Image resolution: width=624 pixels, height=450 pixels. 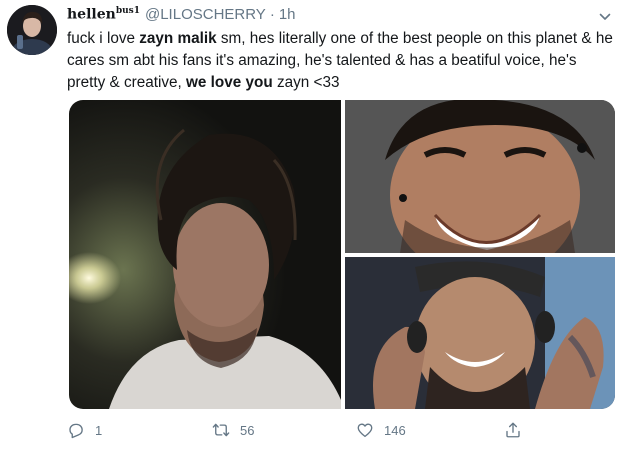 What do you see at coordinates (302, 430) in the screenshot?
I see `tweet-actions: 1 56 146` at bounding box center [302, 430].